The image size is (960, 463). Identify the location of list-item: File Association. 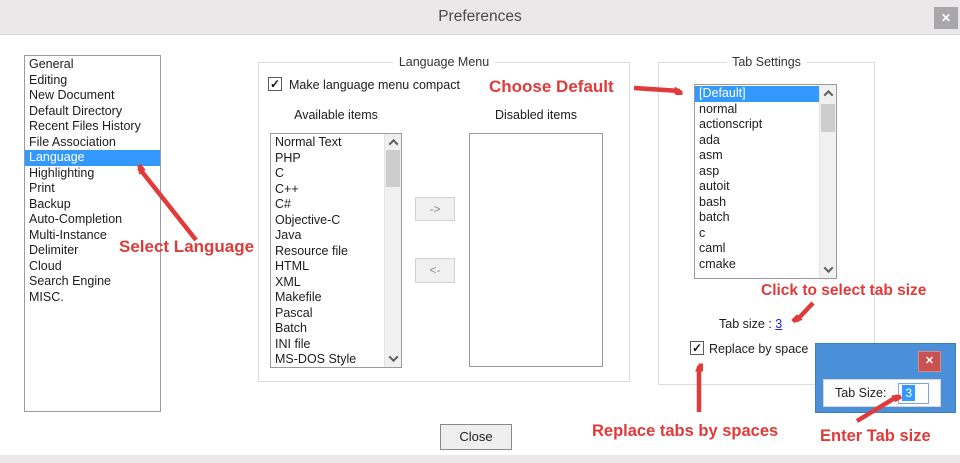
(92, 143).